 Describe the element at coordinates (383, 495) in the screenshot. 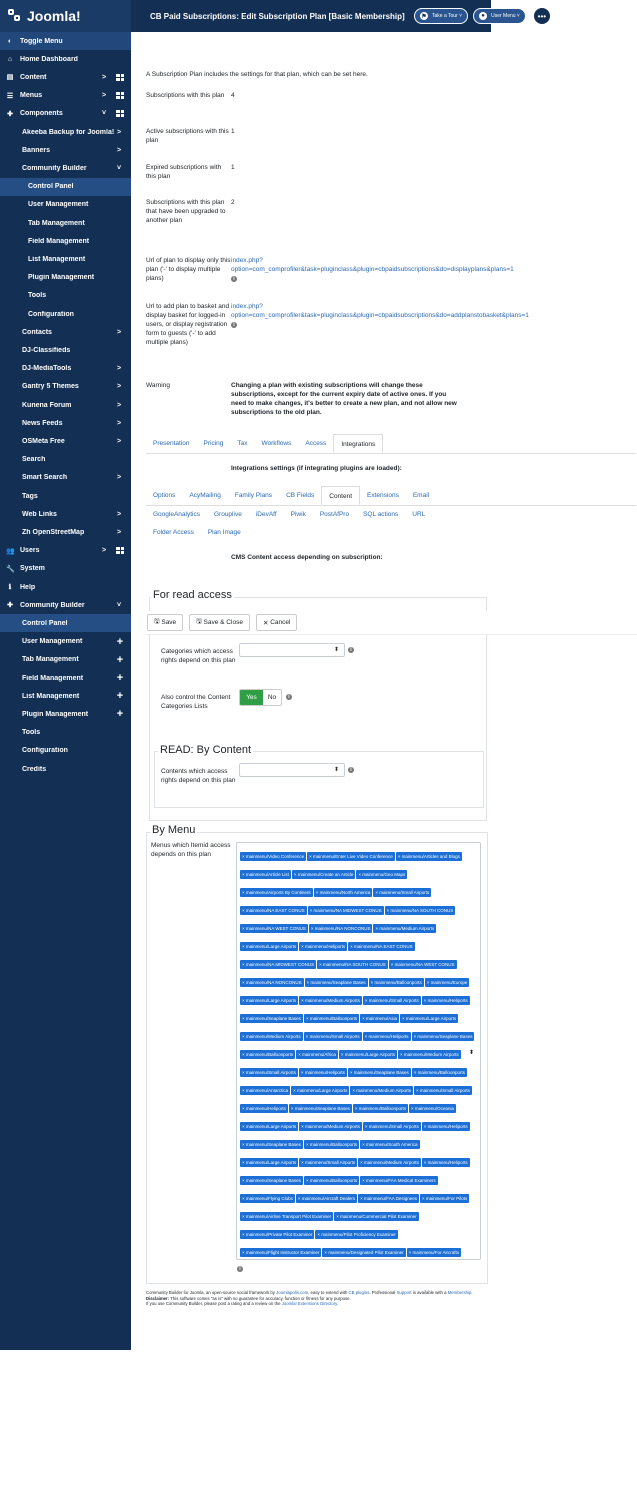

I see `tab: Extensions` at that location.